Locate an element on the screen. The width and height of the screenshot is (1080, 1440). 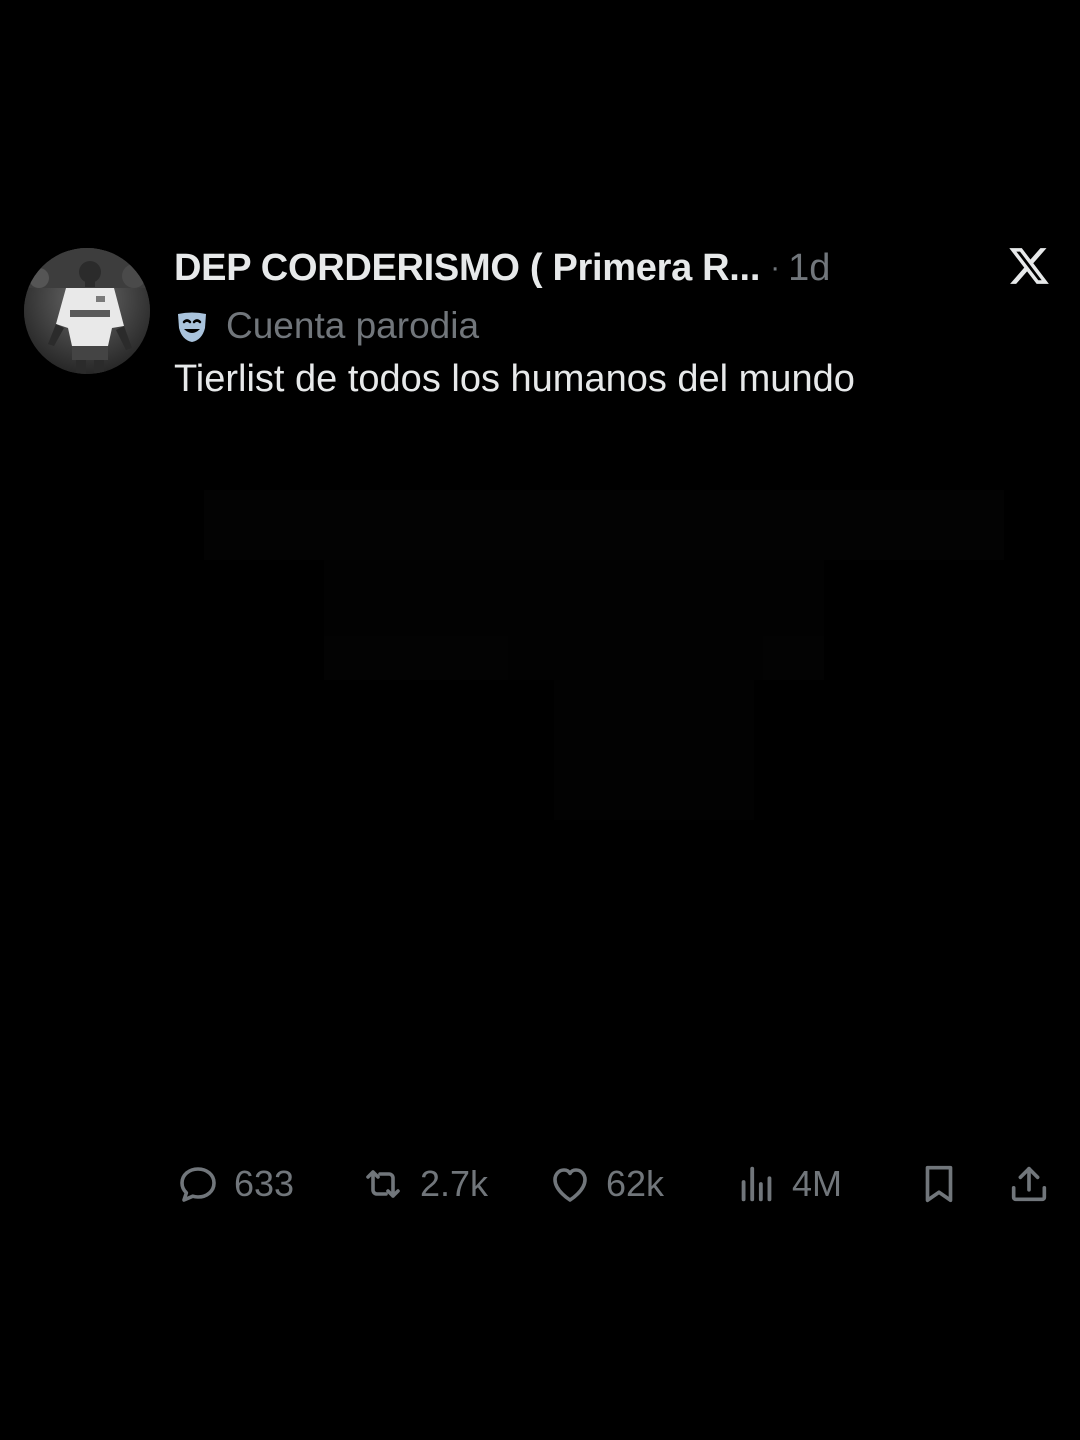
share-button is located at coordinates (1029, 1184).